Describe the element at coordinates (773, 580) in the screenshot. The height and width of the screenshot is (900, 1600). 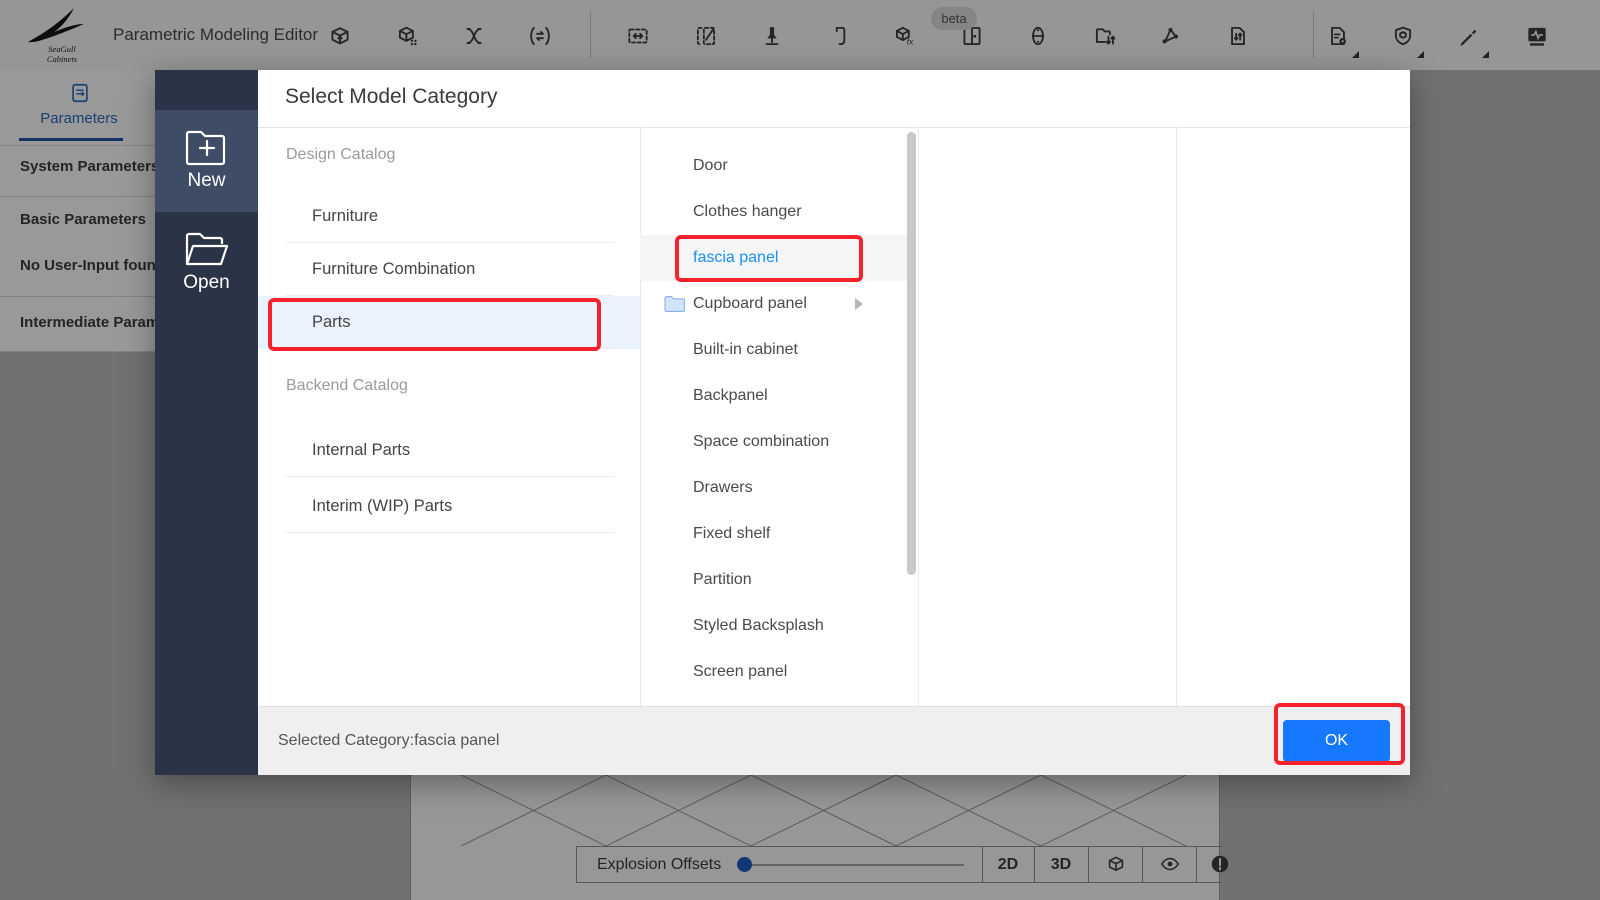
I see `subcategory-item-partition: Partition` at that location.